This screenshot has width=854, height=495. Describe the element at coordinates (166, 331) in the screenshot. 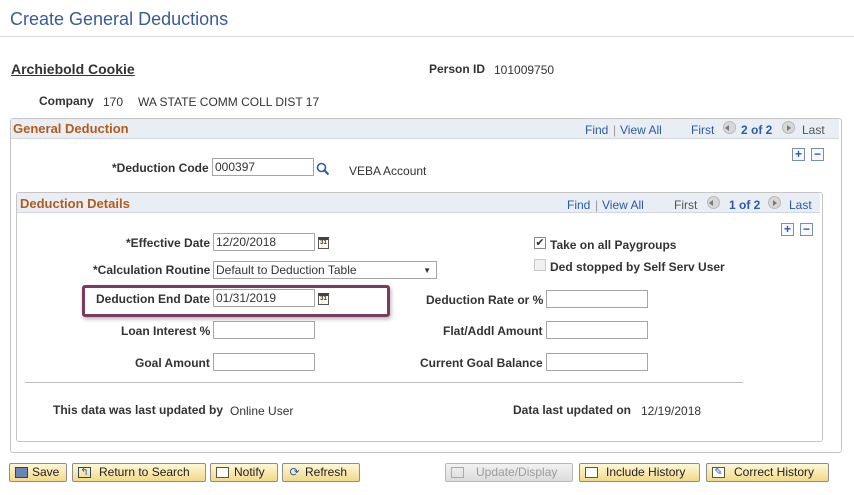

I see `loan-interest-label: Loan Interest %` at that location.